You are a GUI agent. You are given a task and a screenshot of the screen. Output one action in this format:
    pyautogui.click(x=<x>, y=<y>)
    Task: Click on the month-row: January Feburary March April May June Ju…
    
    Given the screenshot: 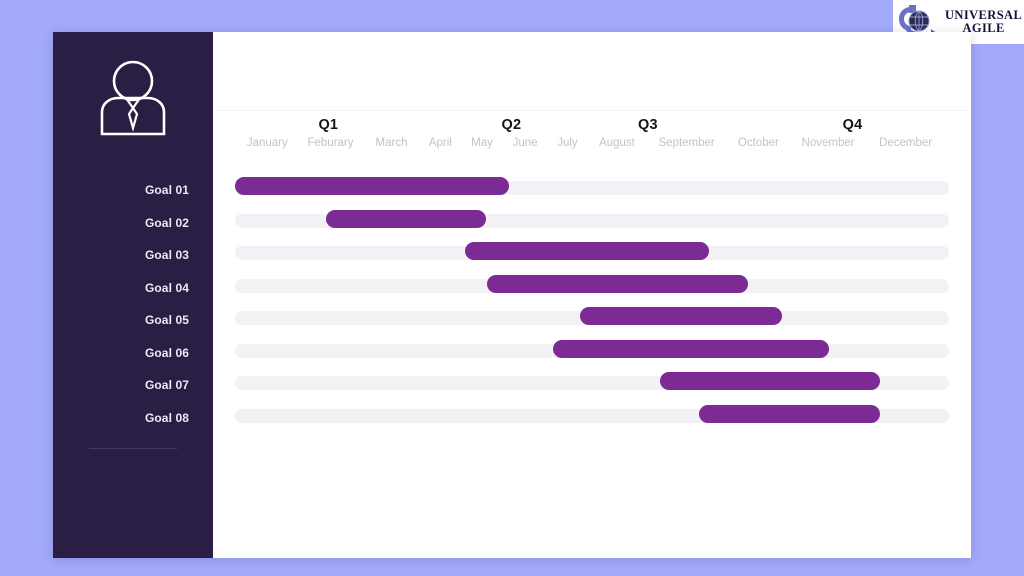 What is the action you would take?
    pyautogui.click(x=594, y=148)
    